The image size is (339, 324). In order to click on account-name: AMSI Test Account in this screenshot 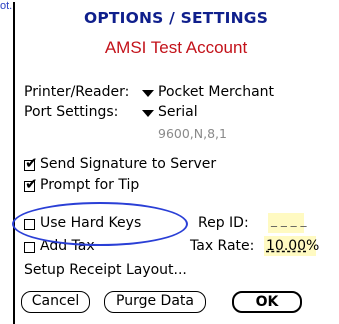, I will do `click(176, 47)`.